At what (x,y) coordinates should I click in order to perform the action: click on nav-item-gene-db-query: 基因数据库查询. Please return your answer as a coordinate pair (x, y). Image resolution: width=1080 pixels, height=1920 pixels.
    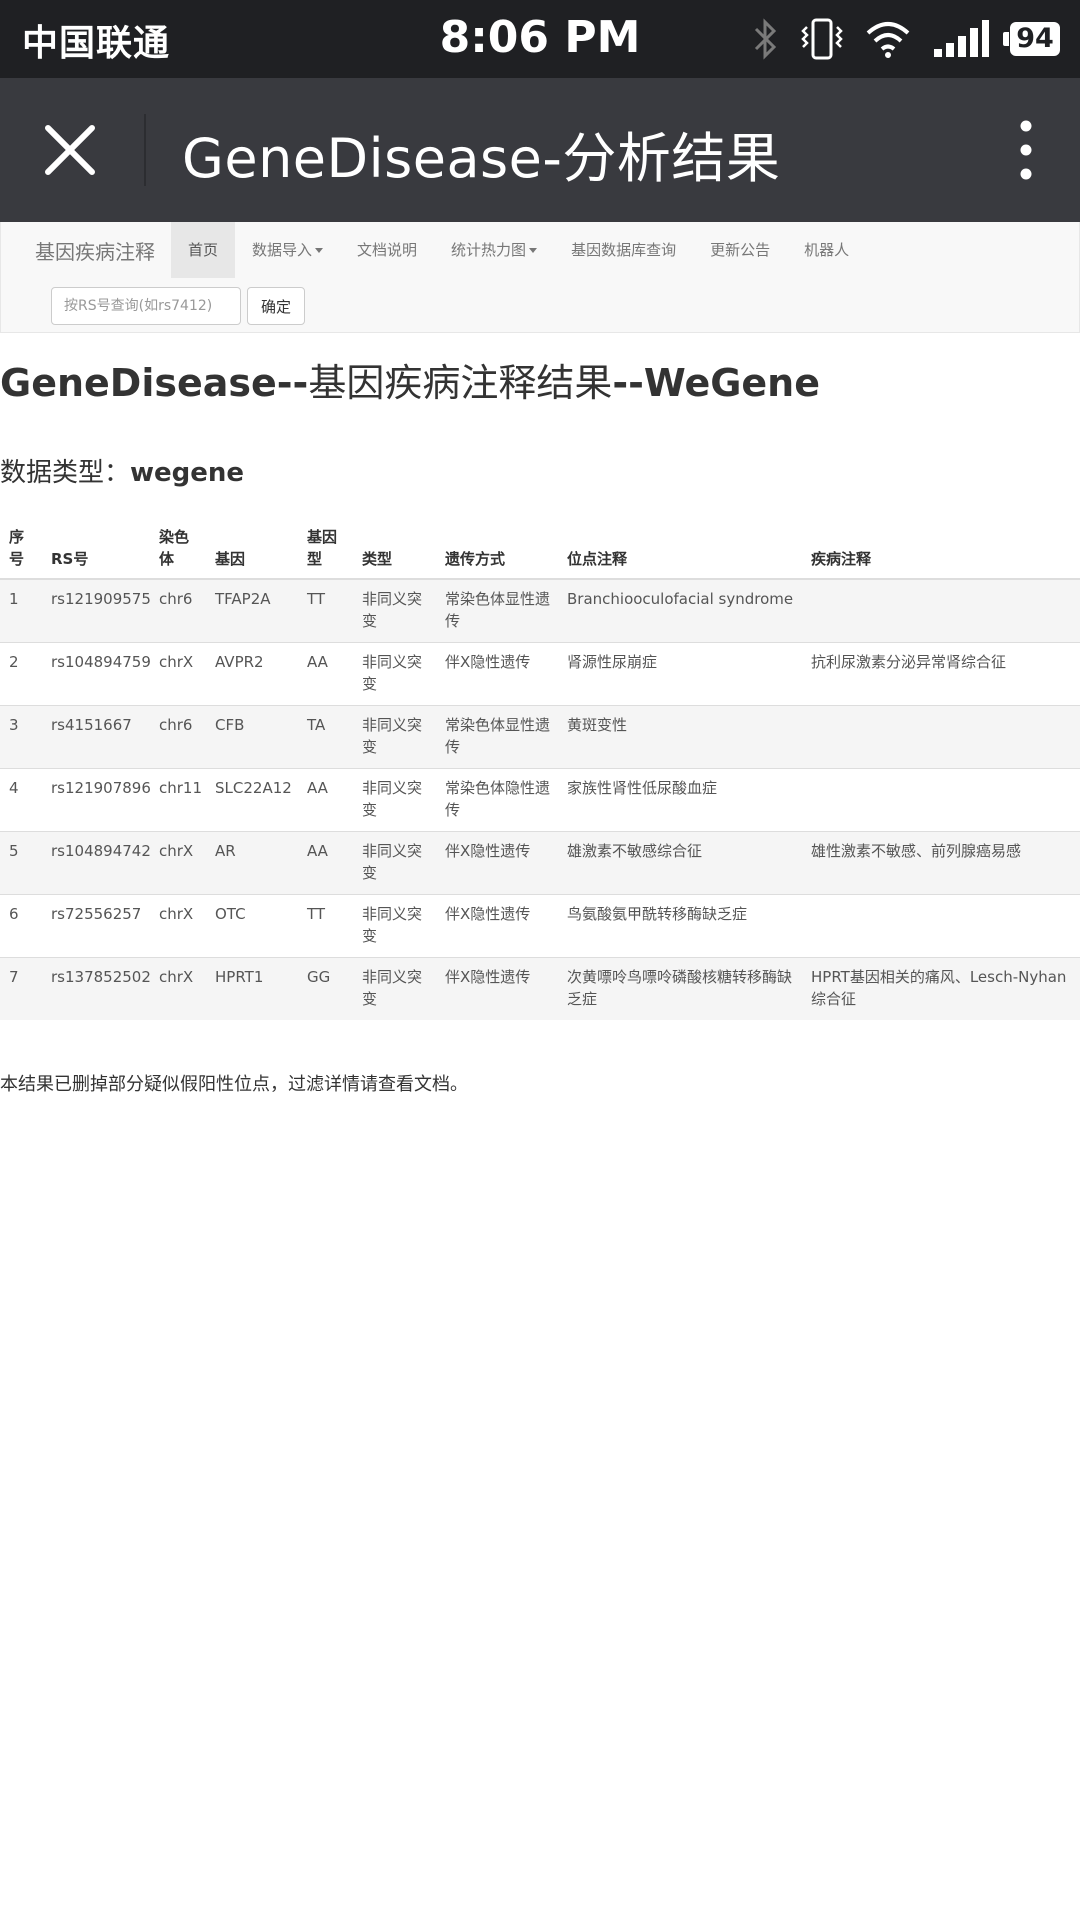
    Looking at the image, I should click on (623, 250).